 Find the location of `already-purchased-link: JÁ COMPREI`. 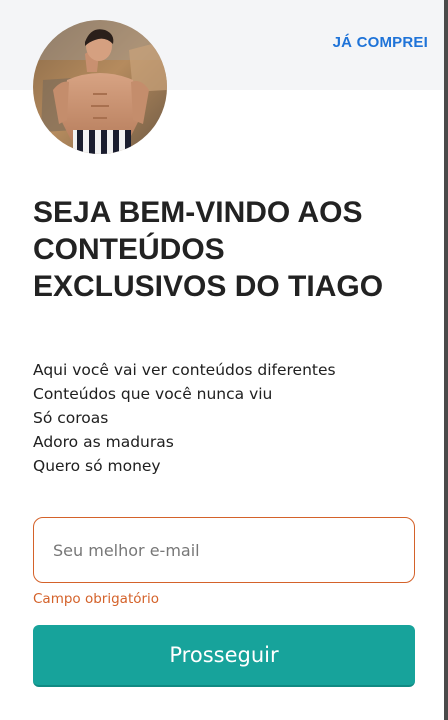

already-purchased-link: JÁ COMPREI is located at coordinates (380, 42).